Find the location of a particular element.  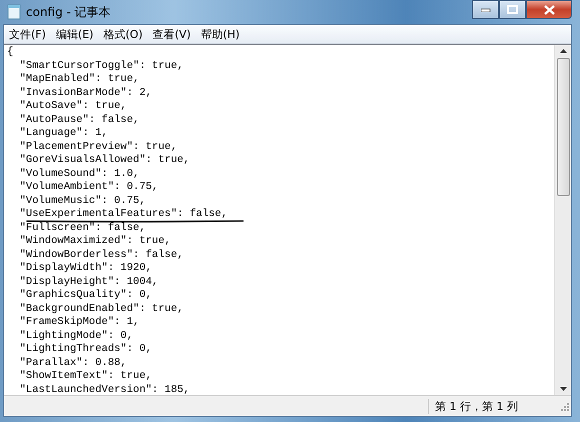

text-line: "BackgroundEnabled": true, is located at coordinates (101, 309).